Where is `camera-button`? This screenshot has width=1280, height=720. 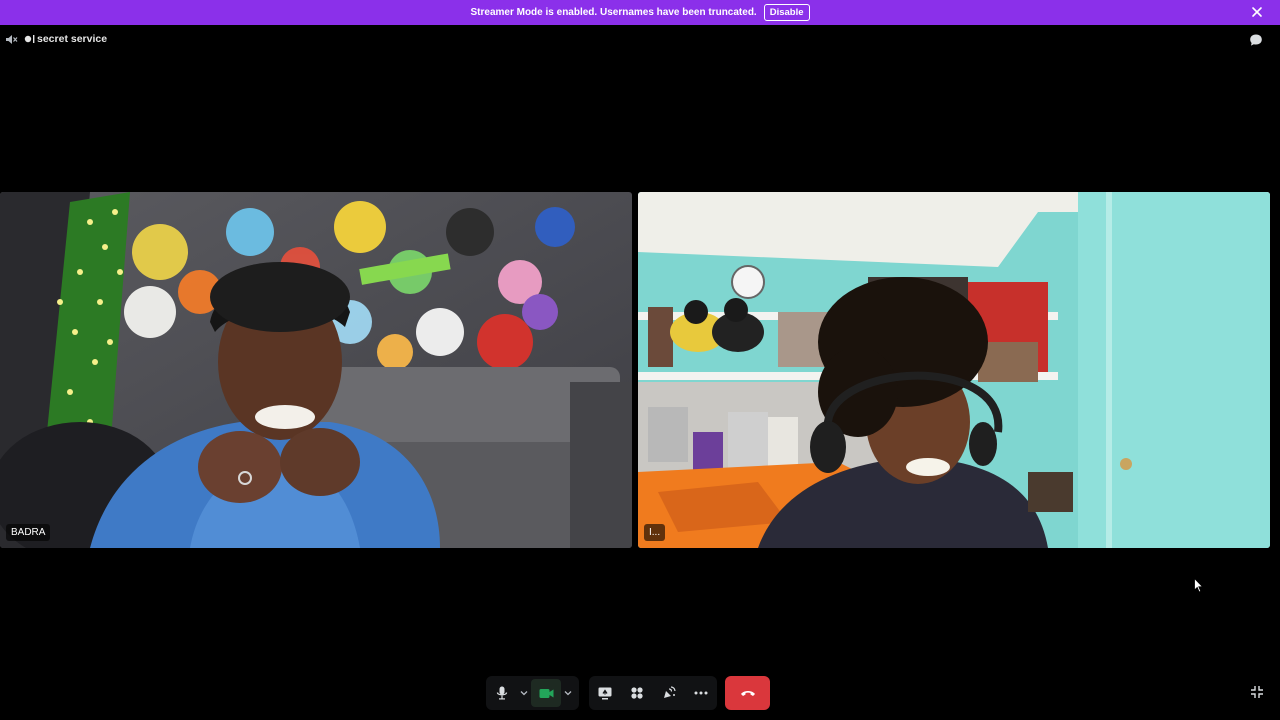 camera-button is located at coordinates (546, 693).